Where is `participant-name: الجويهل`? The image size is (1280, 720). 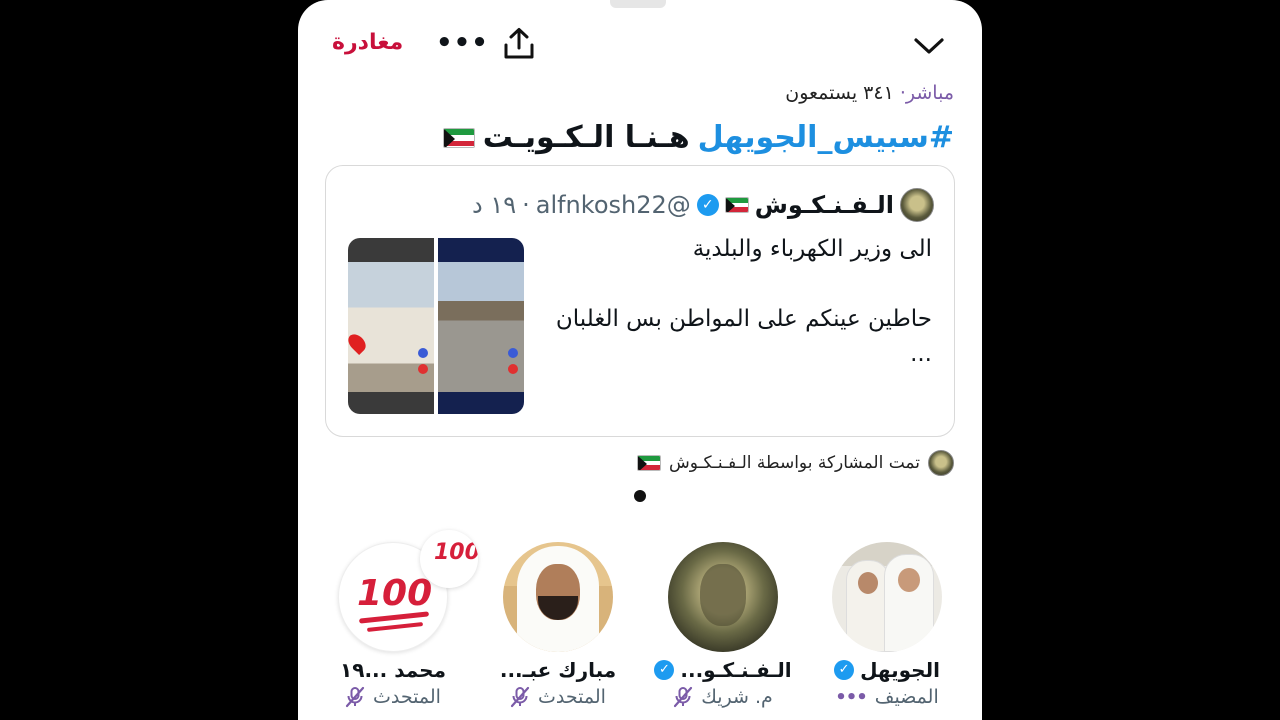
participant-name: الجويهل is located at coordinates (900, 670).